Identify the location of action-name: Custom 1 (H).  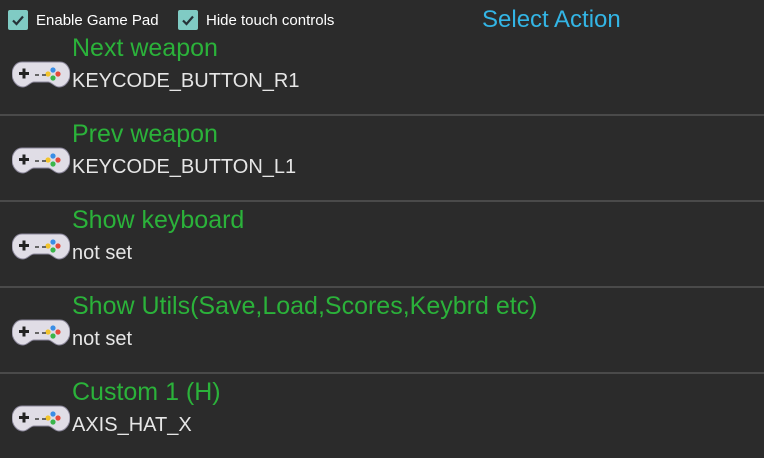
(146, 392).